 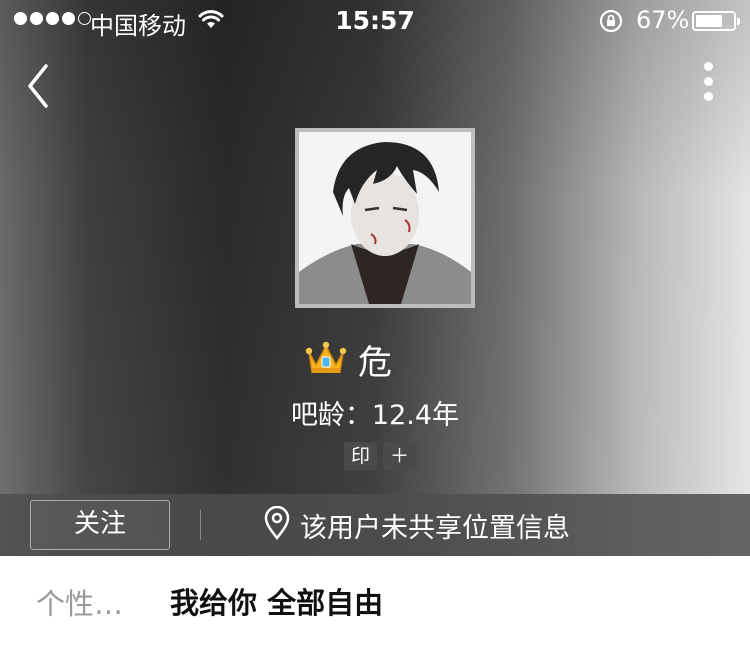 I want to click on chevron-left-icon, so click(x=38, y=86).